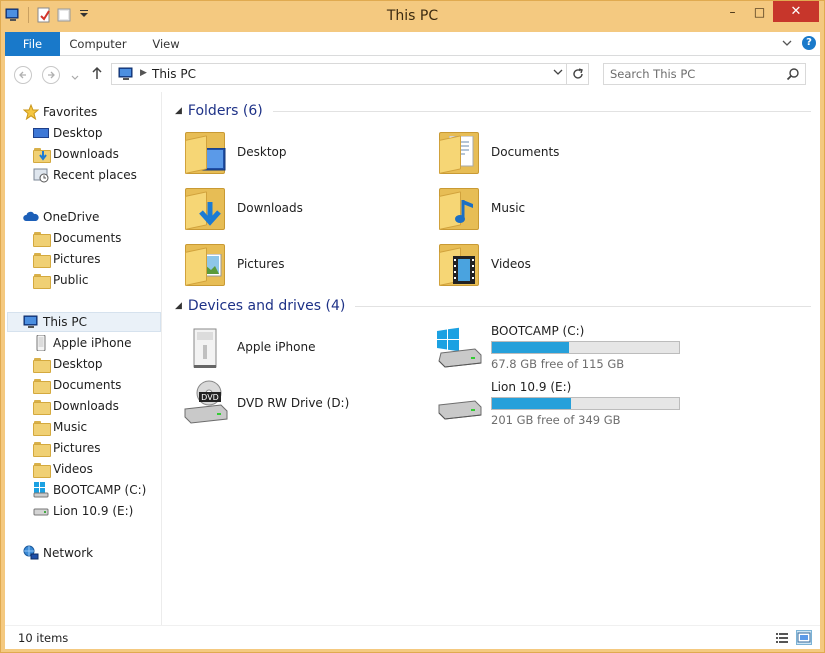  What do you see at coordinates (583, 306) in the screenshot?
I see `group-divider` at bounding box center [583, 306].